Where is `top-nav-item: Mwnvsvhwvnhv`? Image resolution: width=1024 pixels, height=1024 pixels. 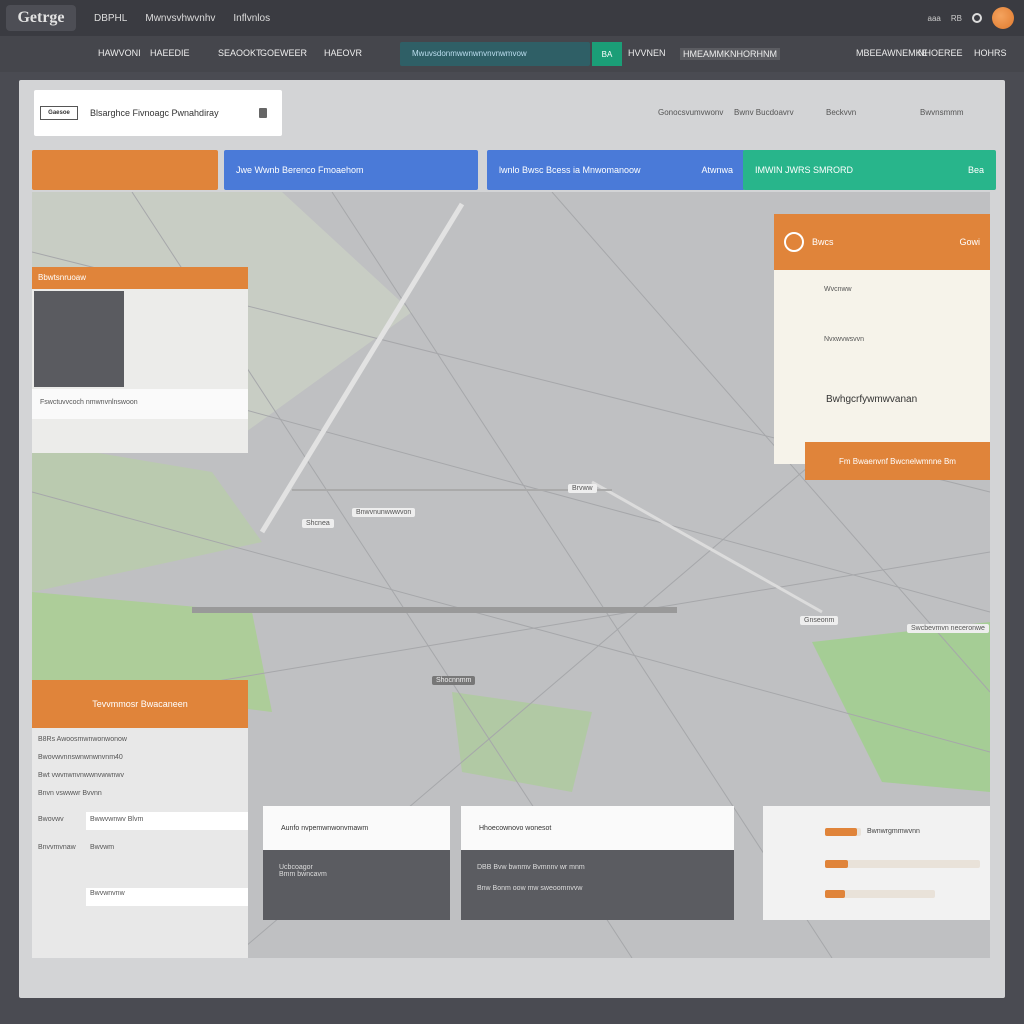 top-nav-item: Mwnvsvhwvnhv is located at coordinates (180, 18).